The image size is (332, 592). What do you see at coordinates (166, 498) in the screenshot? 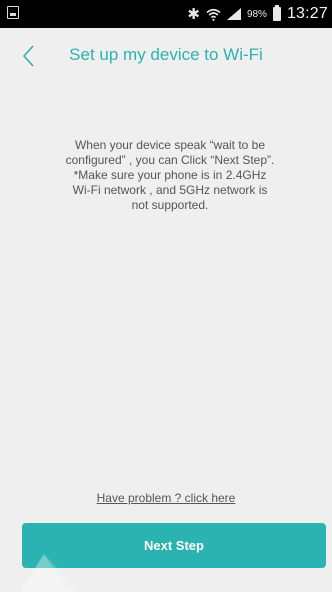
I see `help-link: Have problem ? click here` at bounding box center [166, 498].